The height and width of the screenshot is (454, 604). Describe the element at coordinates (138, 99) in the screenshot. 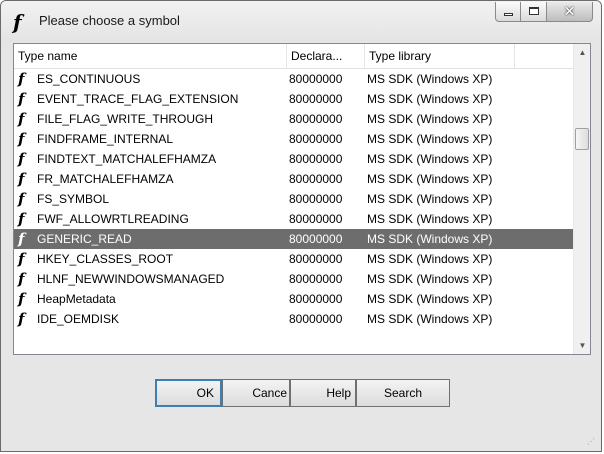

I see `type-name: EVENT_TRACE_FLAG_EXTENSION` at that location.